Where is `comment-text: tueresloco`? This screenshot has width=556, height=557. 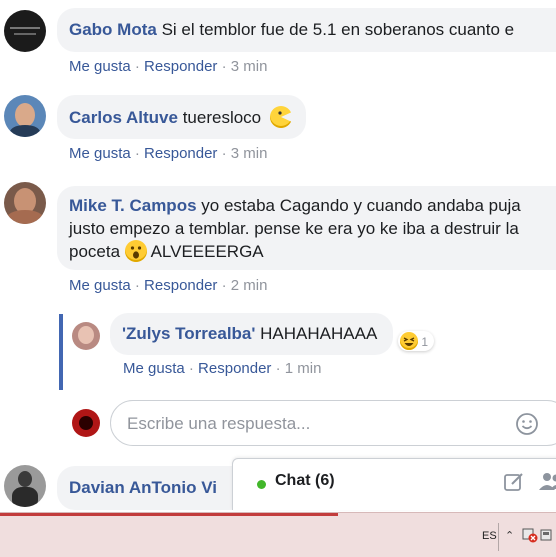
comment-text: tueresloco is located at coordinates (222, 117).